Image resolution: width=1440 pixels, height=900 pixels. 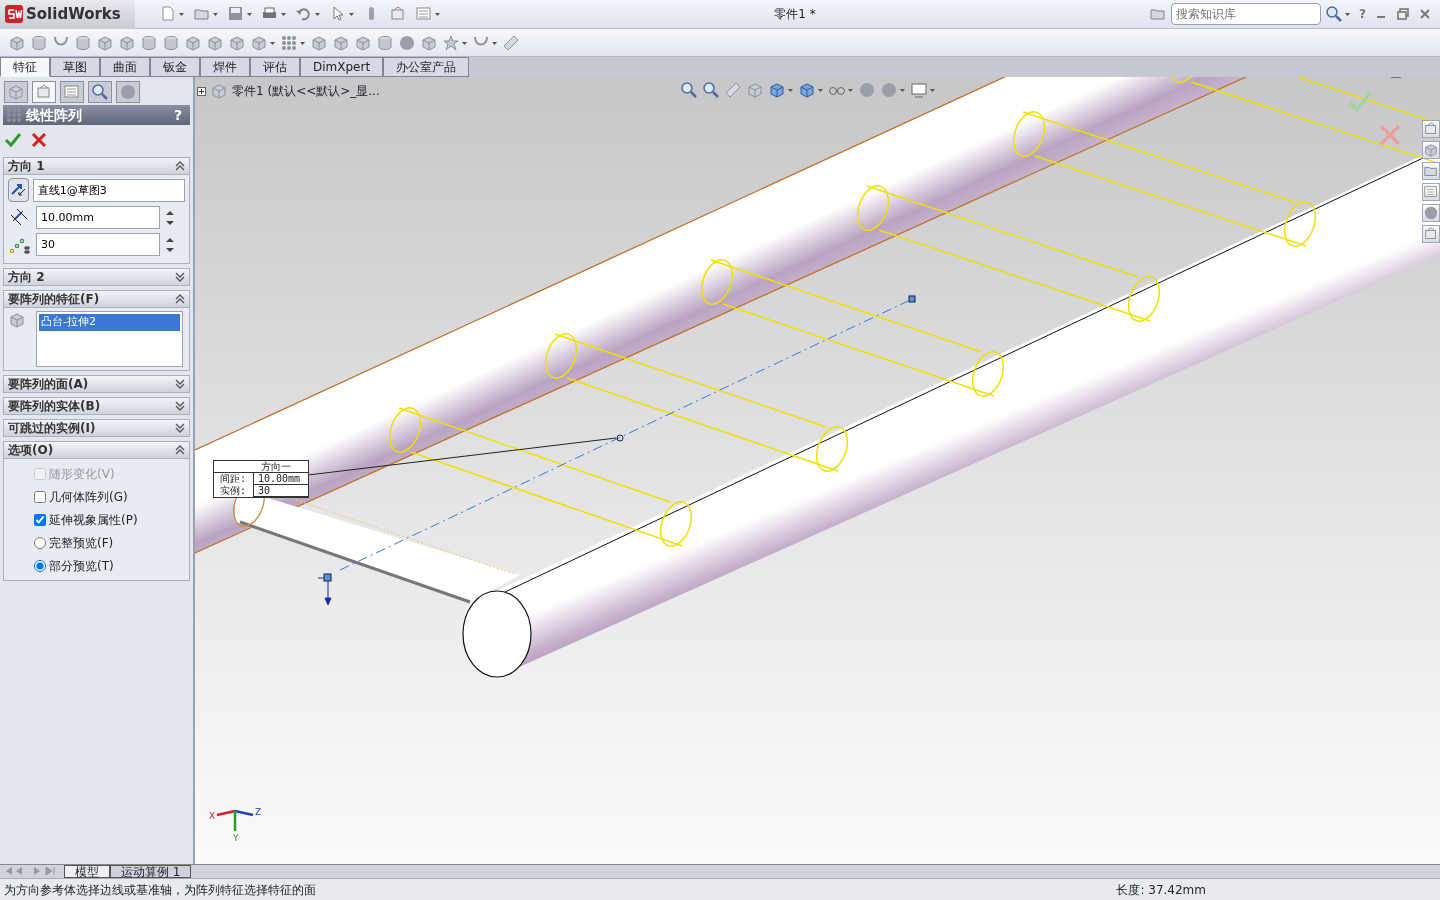 I want to click on bottom-tab: 模型, so click(x=87, y=871).